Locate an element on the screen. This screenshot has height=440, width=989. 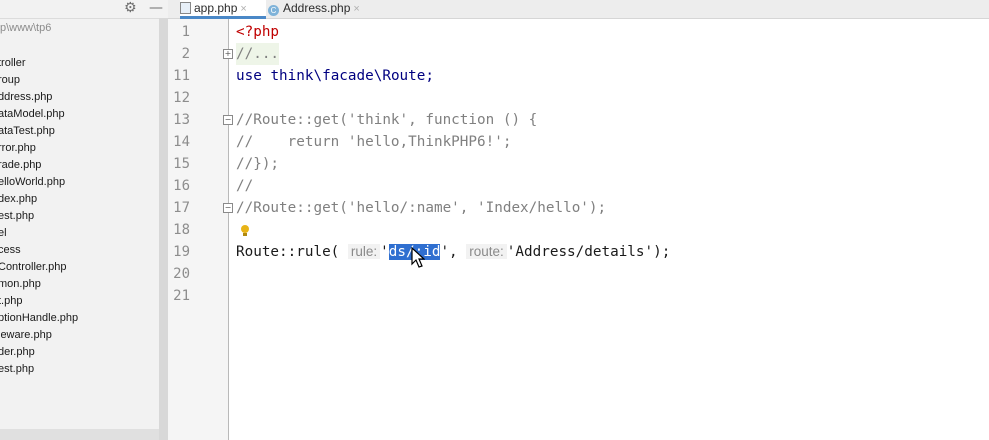
route-call: Route::rule( is located at coordinates (288, 252).